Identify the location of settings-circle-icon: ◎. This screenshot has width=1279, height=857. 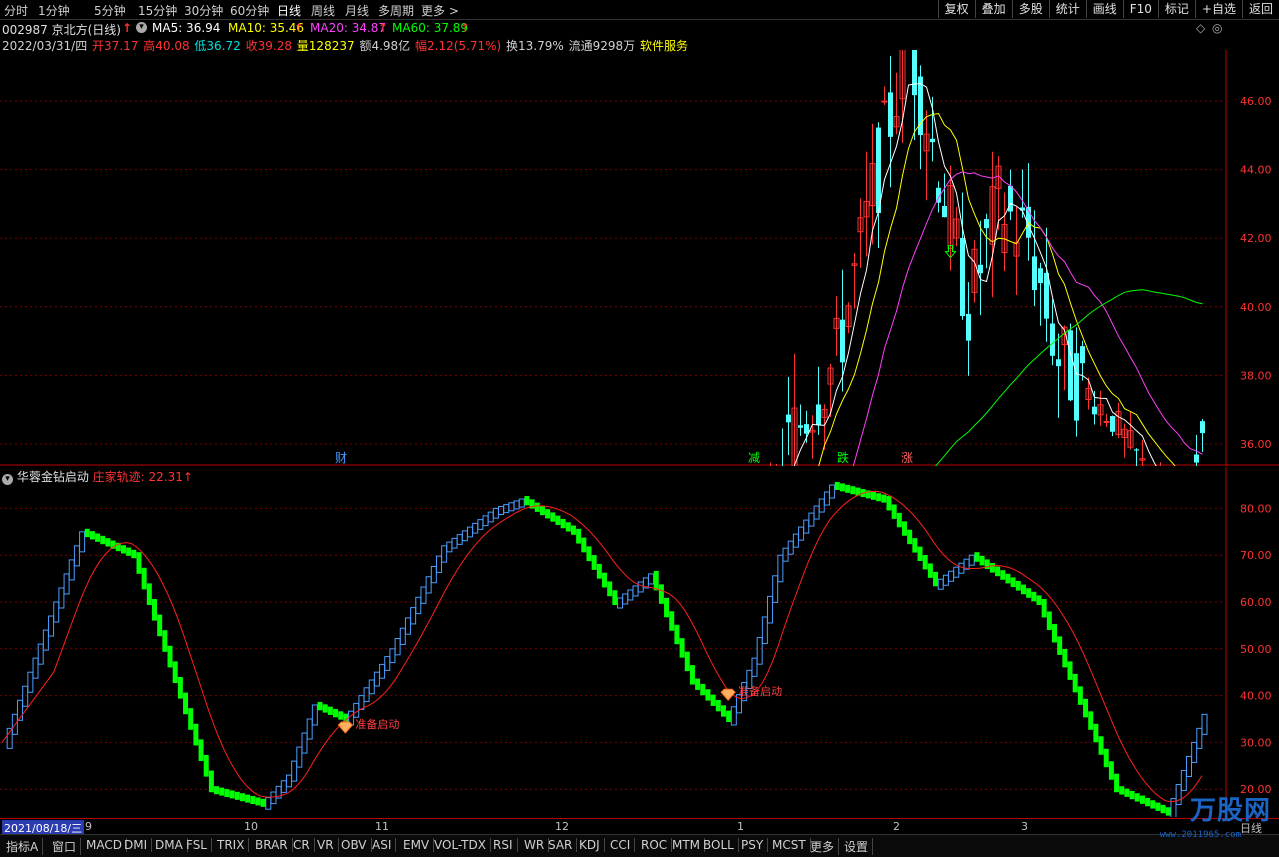
(1217, 28).